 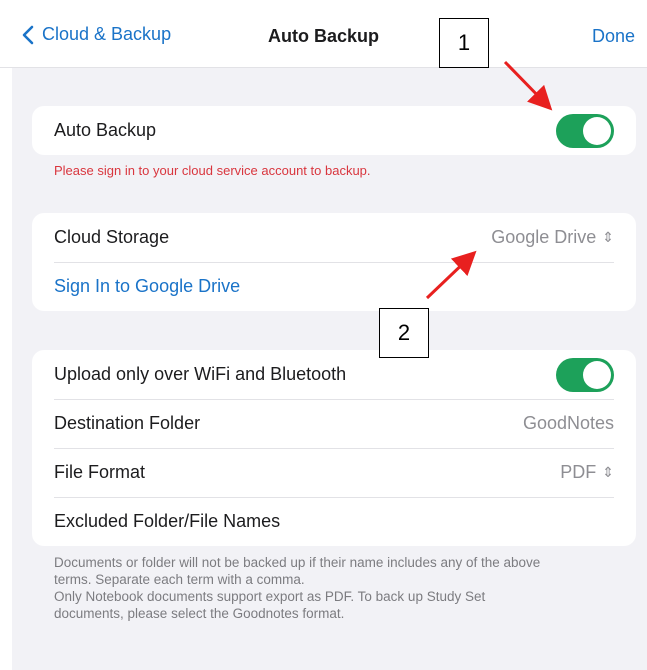 I want to click on cloud-storage-selected: Google Drive, so click(x=544, y=237).